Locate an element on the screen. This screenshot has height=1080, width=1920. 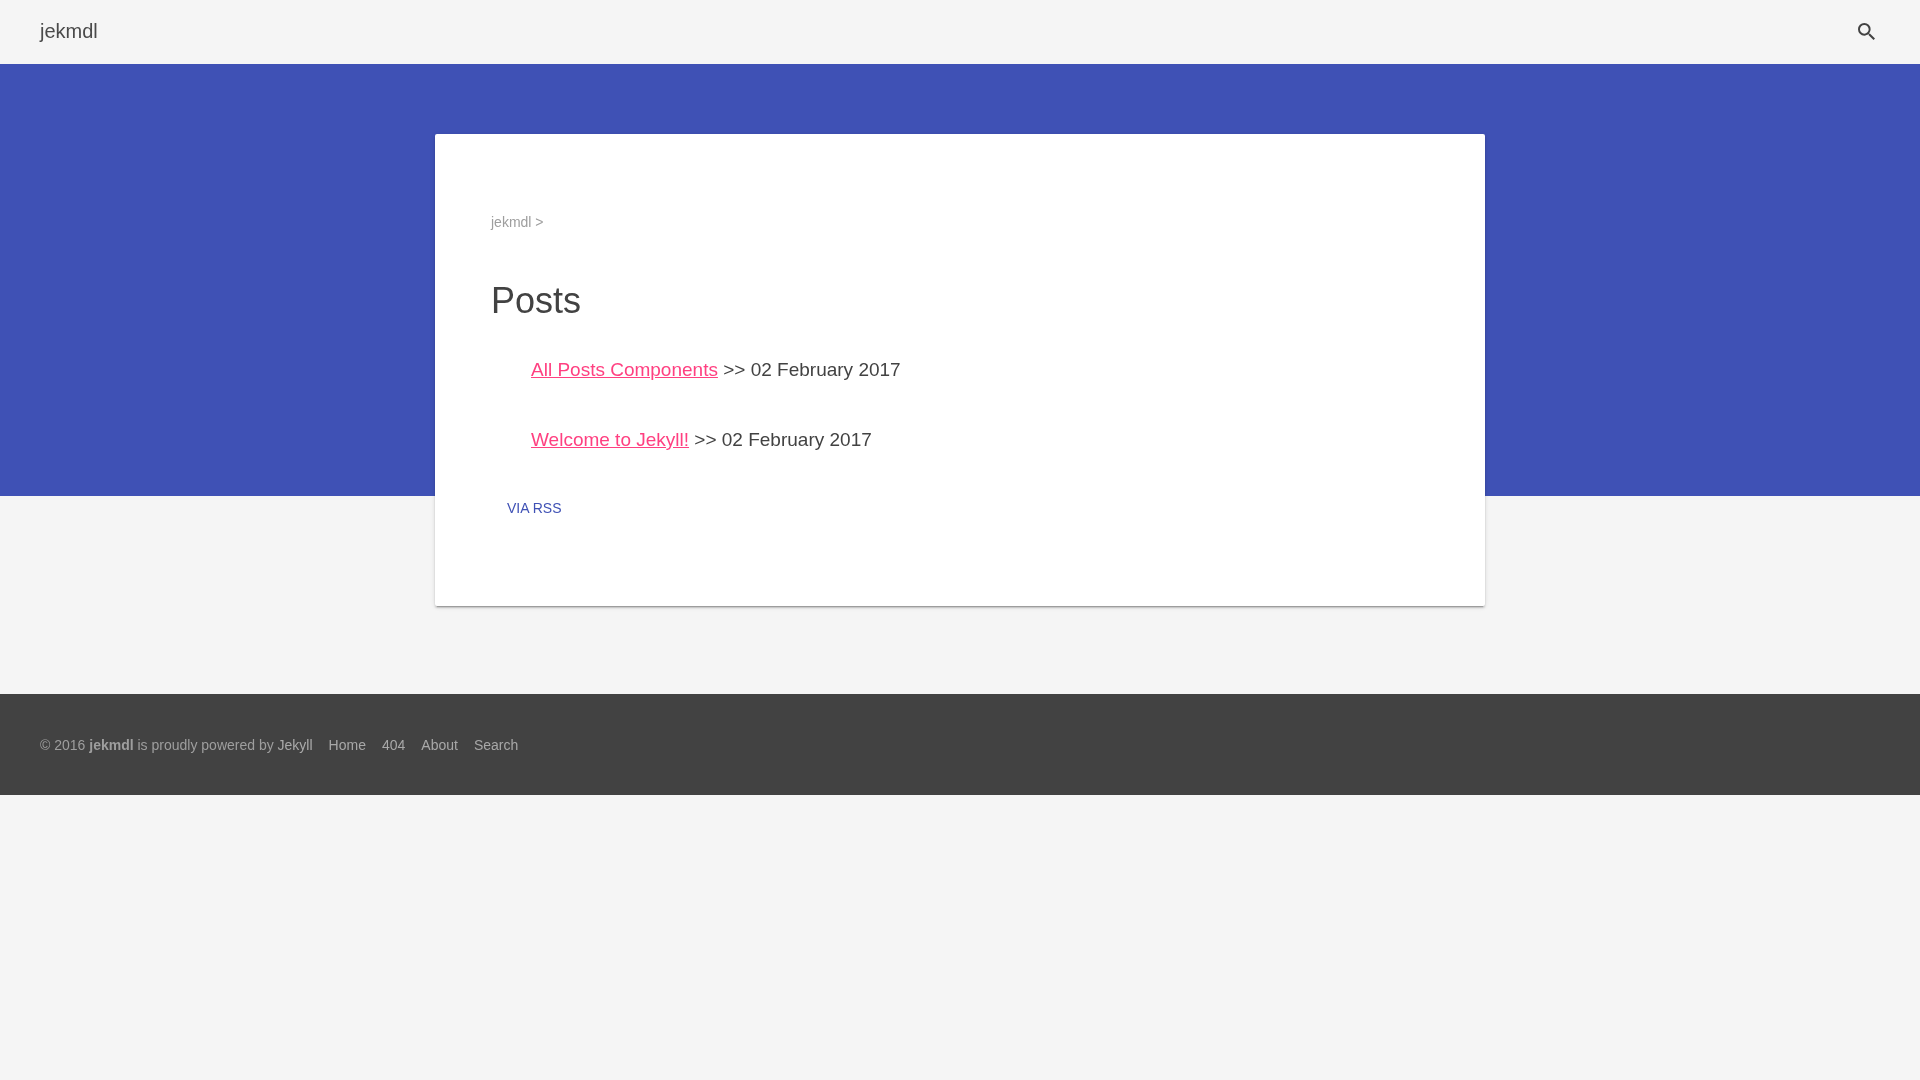
search-icon is located at coordinates (1866, 31).